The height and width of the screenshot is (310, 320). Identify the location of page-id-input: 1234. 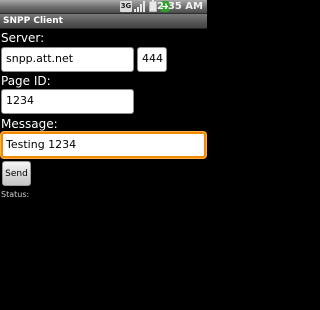
(67, 101).